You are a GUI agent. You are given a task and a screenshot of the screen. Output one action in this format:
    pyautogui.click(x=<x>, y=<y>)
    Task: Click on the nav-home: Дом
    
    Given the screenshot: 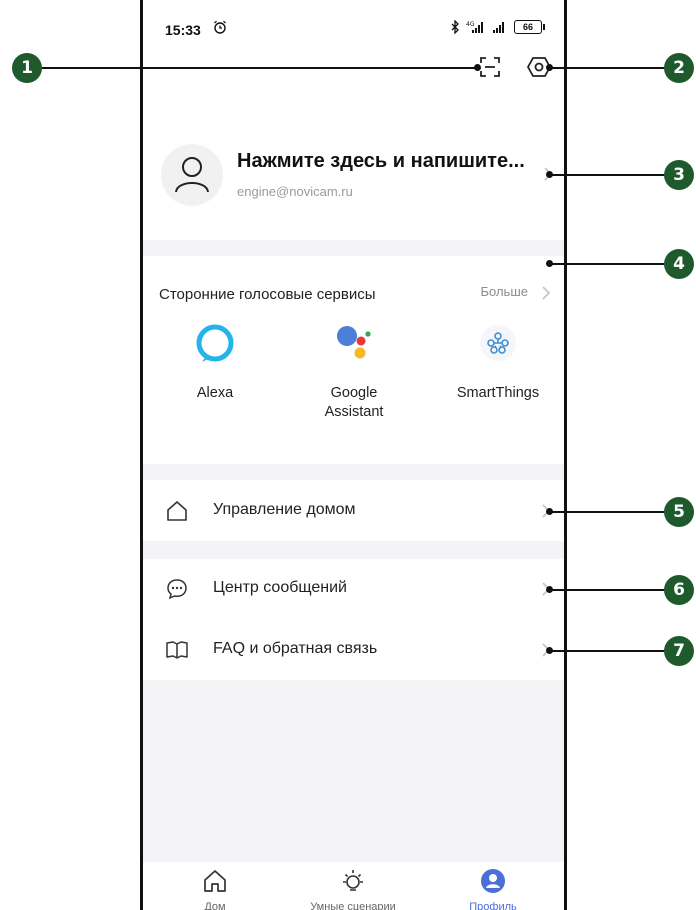 What is the action you would take?
    pyautogui.click(x=215, y=889)
    